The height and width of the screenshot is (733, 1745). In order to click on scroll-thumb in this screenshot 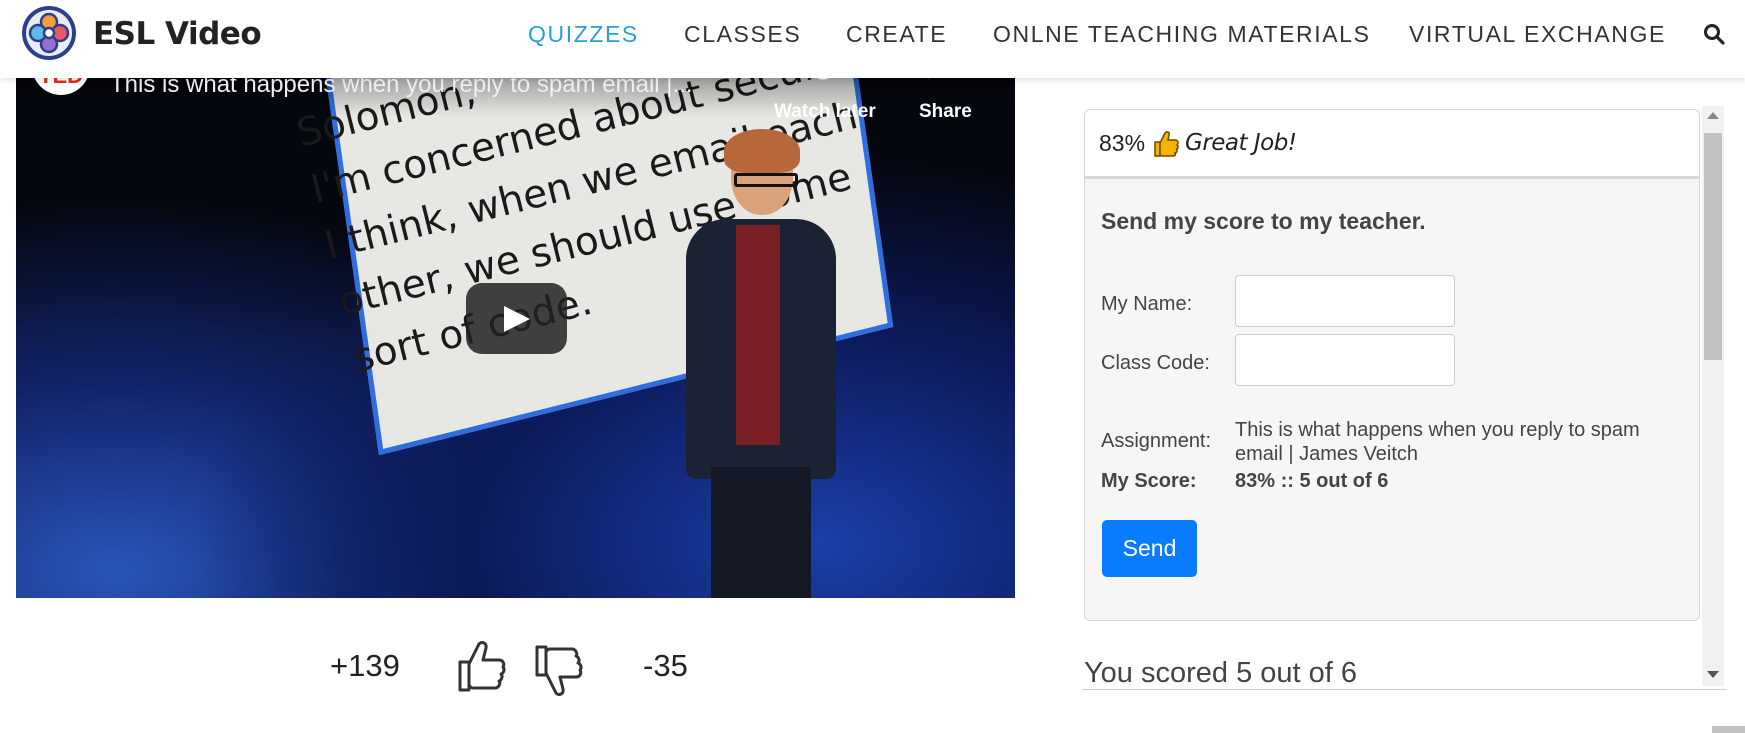, I will do `click(1713, 246)`.